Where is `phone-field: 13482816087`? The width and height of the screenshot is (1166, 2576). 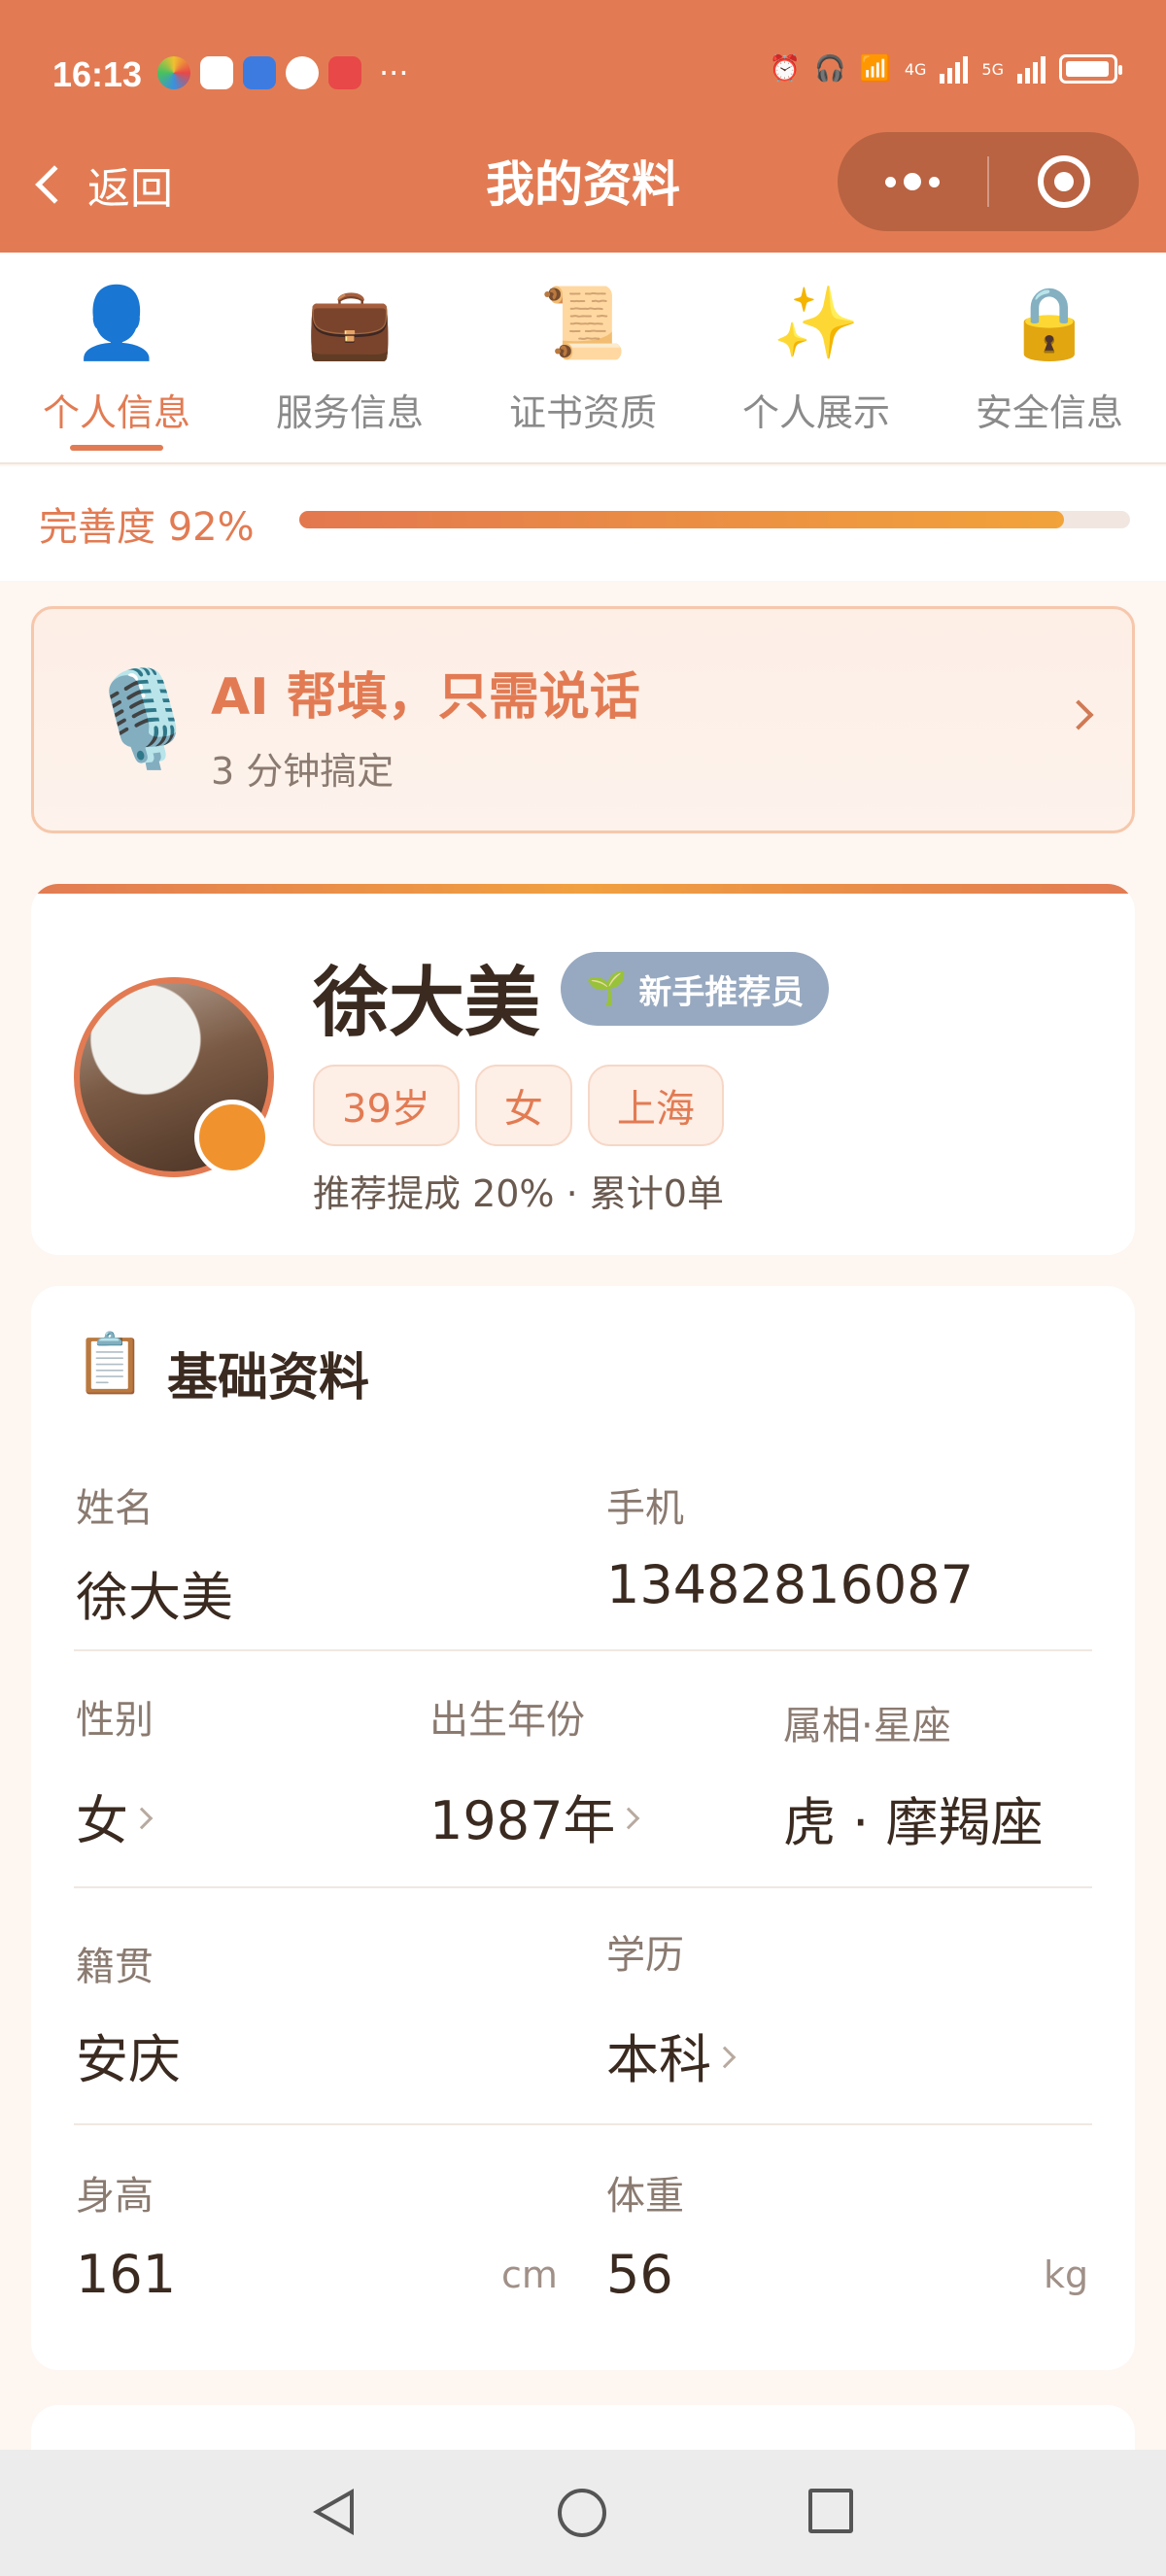 phone-field: 13482816087 is located at coordinates (790, 1584).